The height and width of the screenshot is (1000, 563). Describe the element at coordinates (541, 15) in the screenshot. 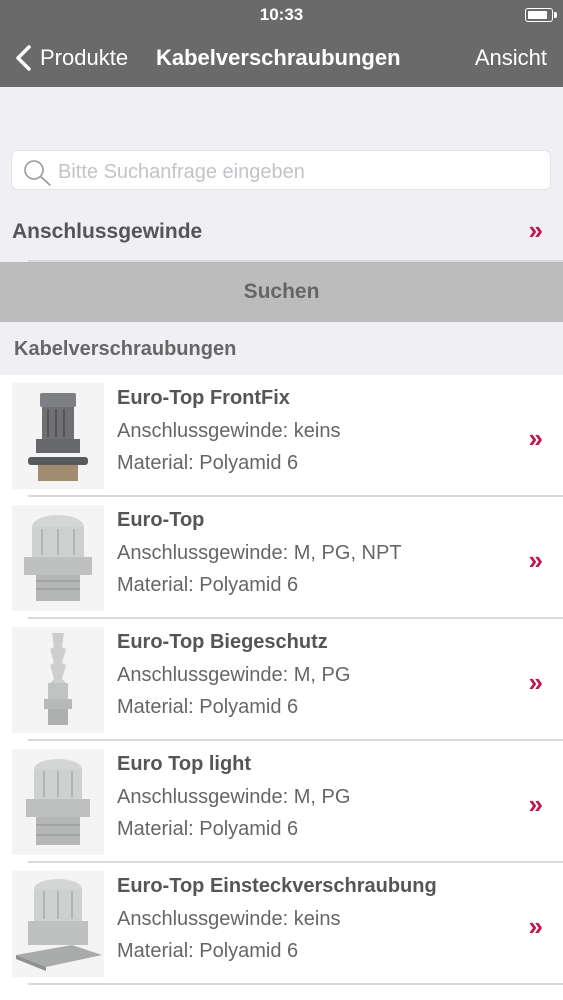

I see `battery-icon` at that location.